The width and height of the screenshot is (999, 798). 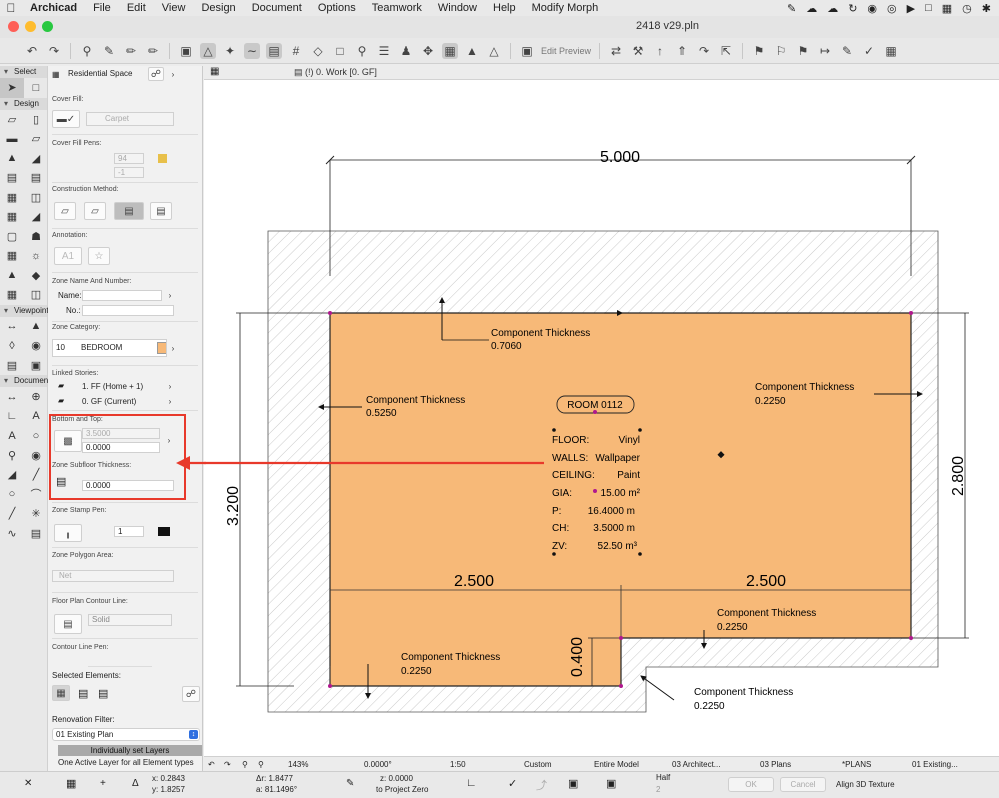 What do you see at coordinates (573, 783) in the screenshot?
I see `snap-point-icon: ▣` at bounding box center [573, 783].